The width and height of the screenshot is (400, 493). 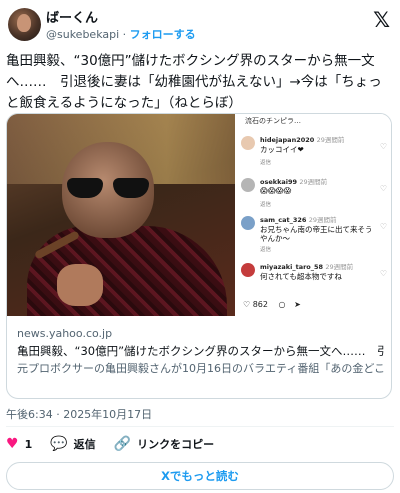 I want to click on comment-username: sam_cat_326, so click(x=283, y=220).